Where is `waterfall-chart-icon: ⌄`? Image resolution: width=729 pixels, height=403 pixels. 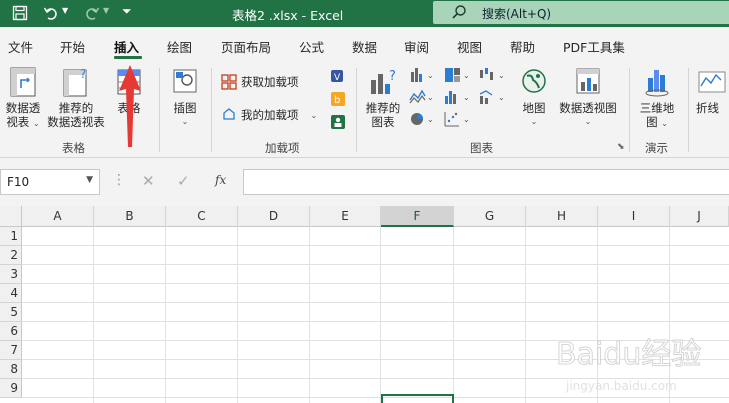
waterfall-chart-icon: ⌄ is located at coordinates (493, 75).